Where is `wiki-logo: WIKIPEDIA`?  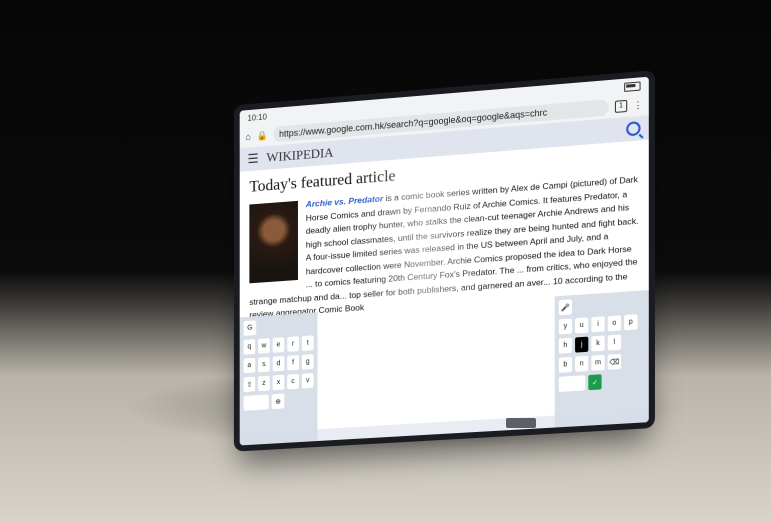
wiki-logo: WIKIPEDIA is located at coordinates (299, 155).